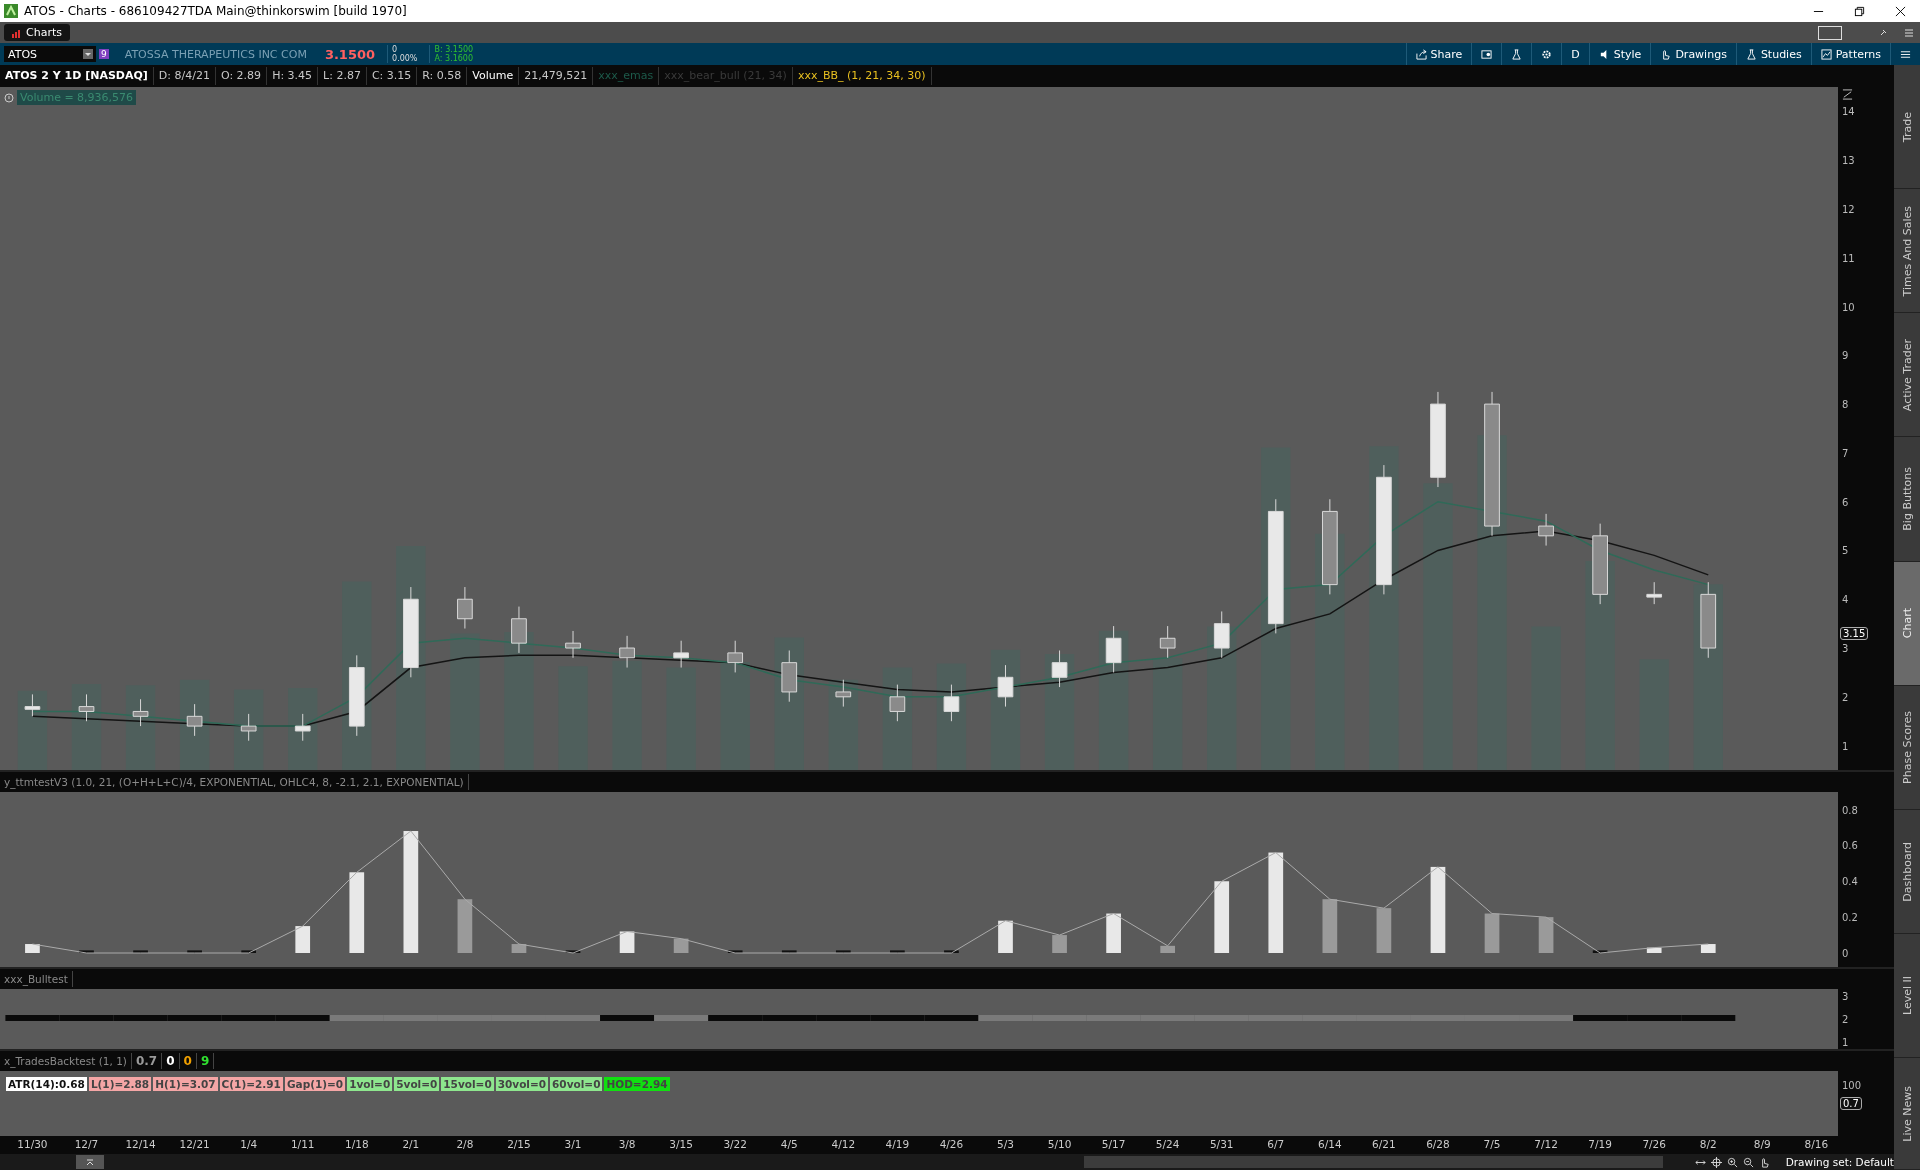  Describe the element at coordinates (1848, 258) in the screenshot. I see `price-axis-label: 11` at that location.